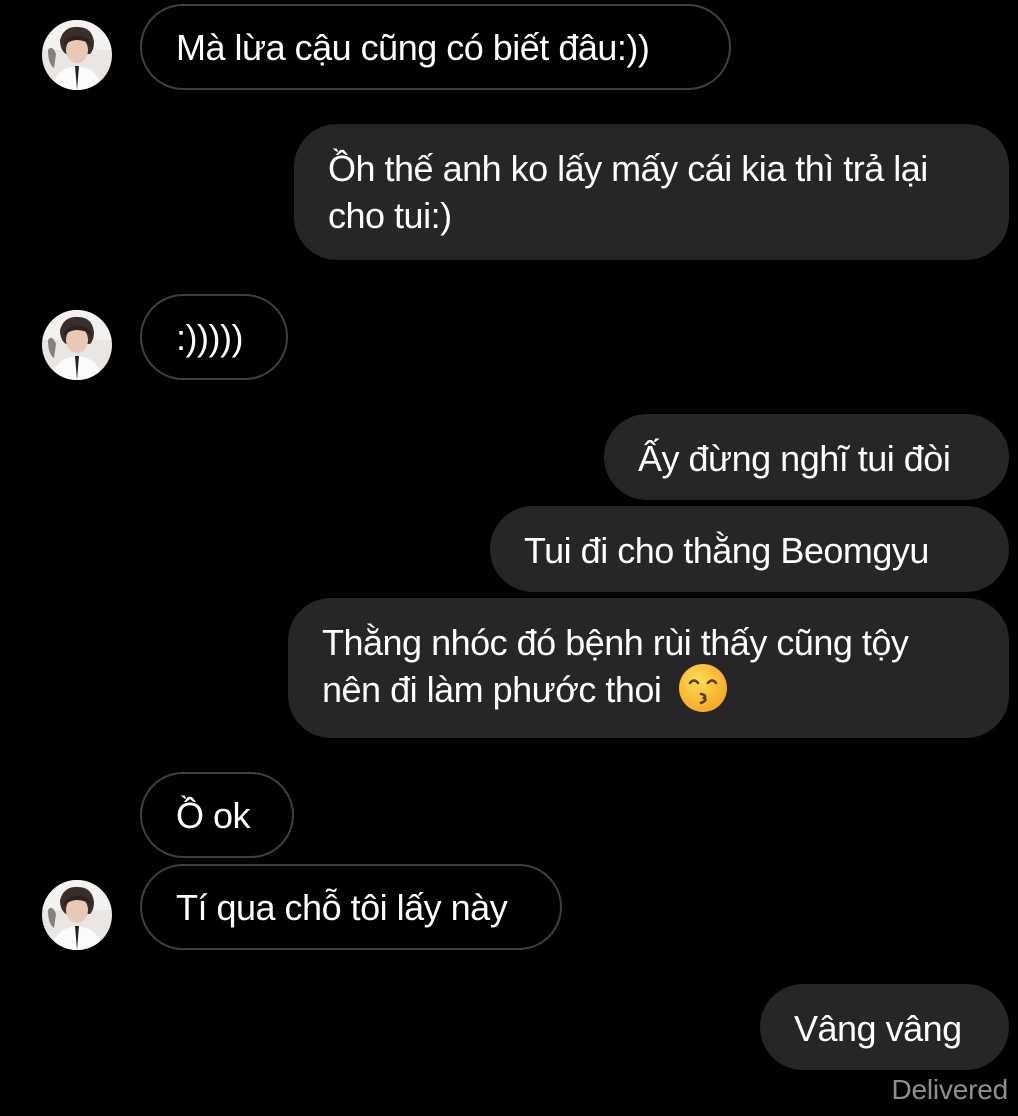 This screenshot has height=1116, width=1018. I want to click on message-text: Ấy đừng nghĩ tui đòi, so click(794, 458).